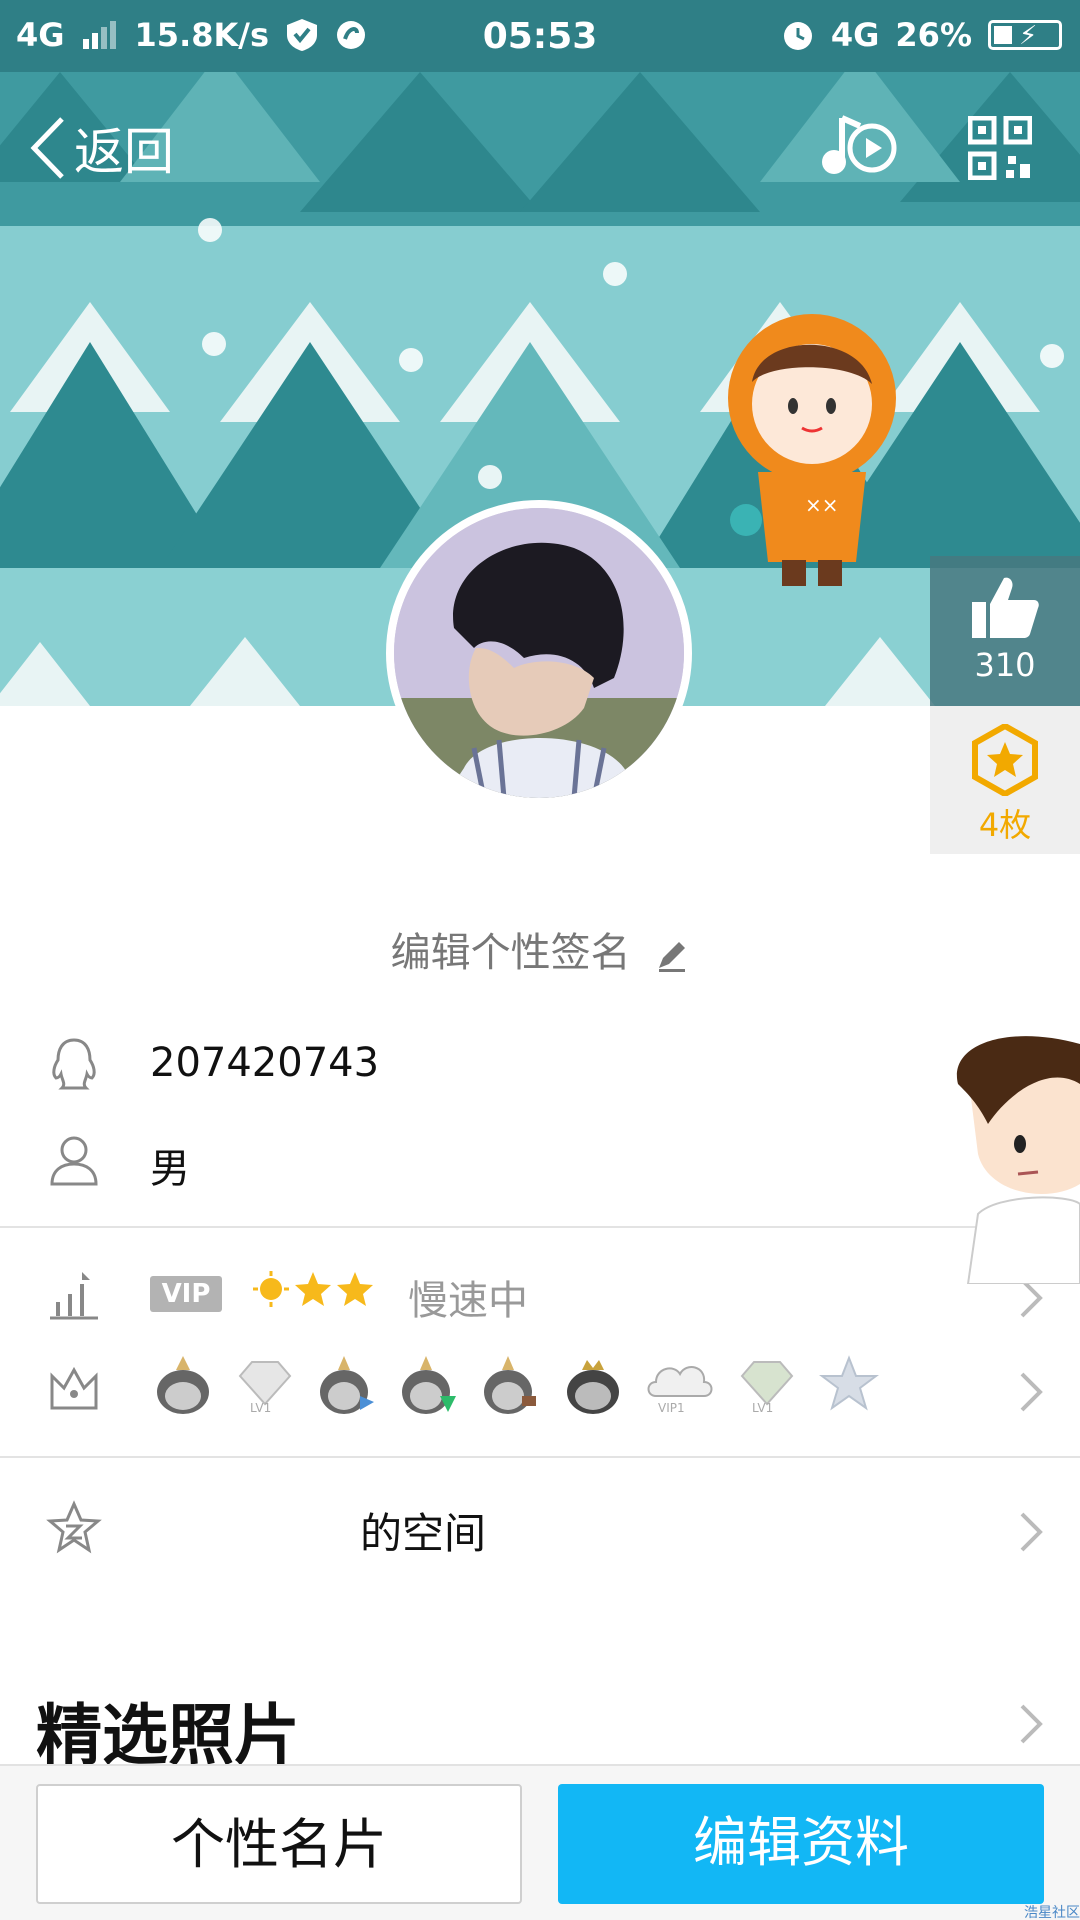 Image resolution: width=1080 pixels, height=1920 pixels. What do you see at coordinates (74, 1296) in the screenshot?
I see `level-chart-icon` at bounding box center [74, 1296].